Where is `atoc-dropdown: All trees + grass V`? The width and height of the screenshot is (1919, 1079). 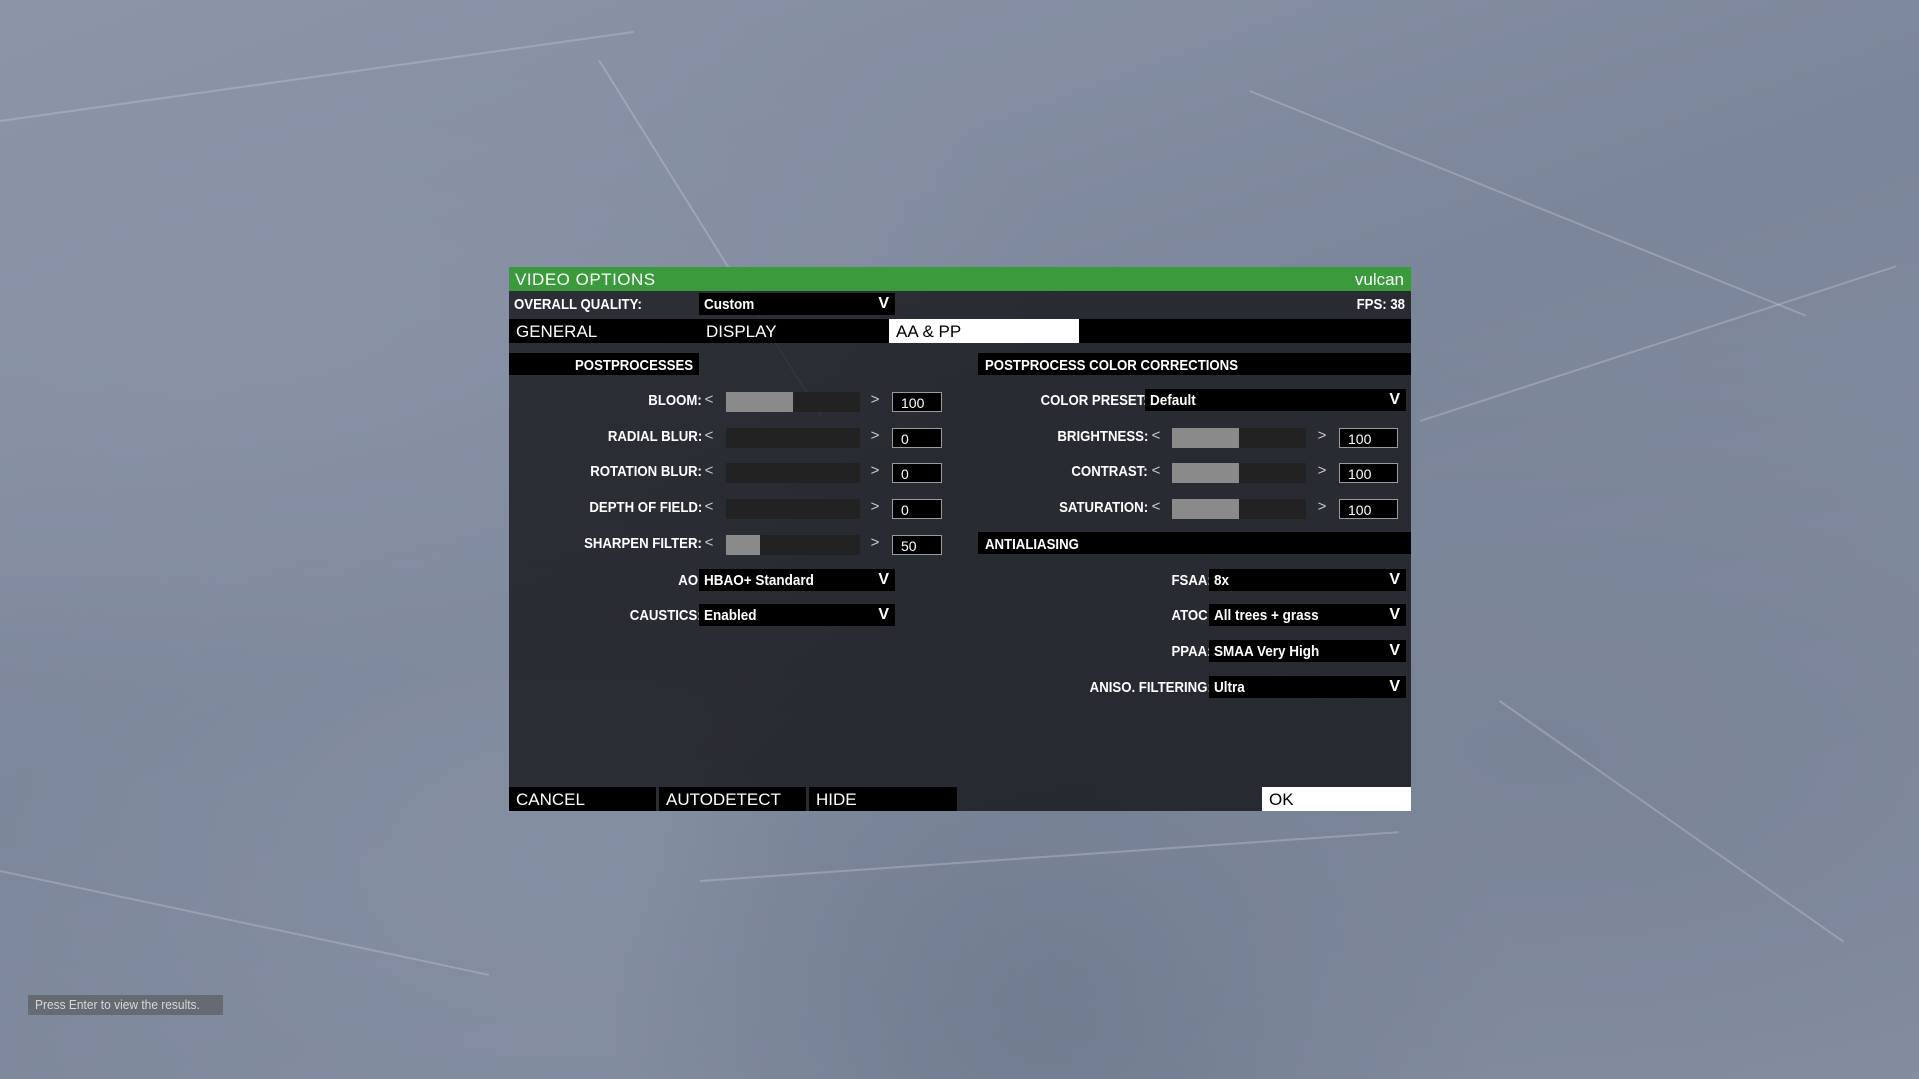 atoc-dropdown: All trees + grass V is located at coordinates (1307, 615).